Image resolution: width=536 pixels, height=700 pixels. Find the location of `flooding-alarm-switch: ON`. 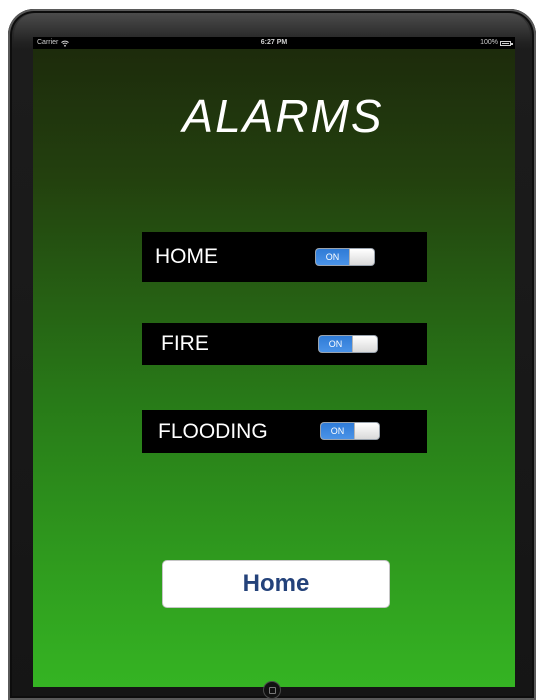

flooding-alarm-switch: ON is located at coordinates (350, 431).